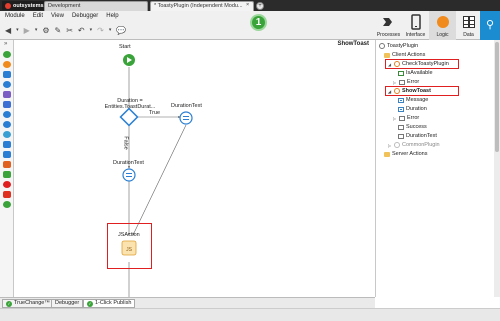 This screenshot has height=321, width=500. What do you see at coordinates (415, 22) in the screenshot?
I see `interface-icon` at bounding box center [415, 22].